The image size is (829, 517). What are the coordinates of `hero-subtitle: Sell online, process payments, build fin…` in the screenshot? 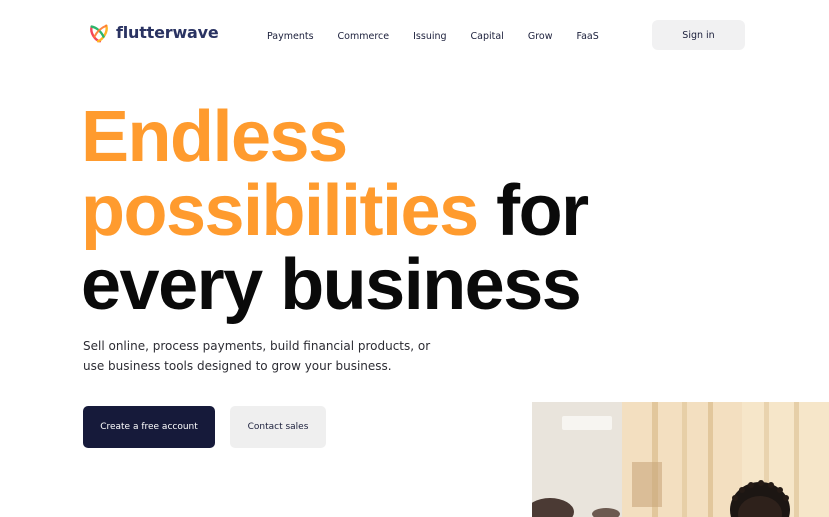 It's located at (263, 356).